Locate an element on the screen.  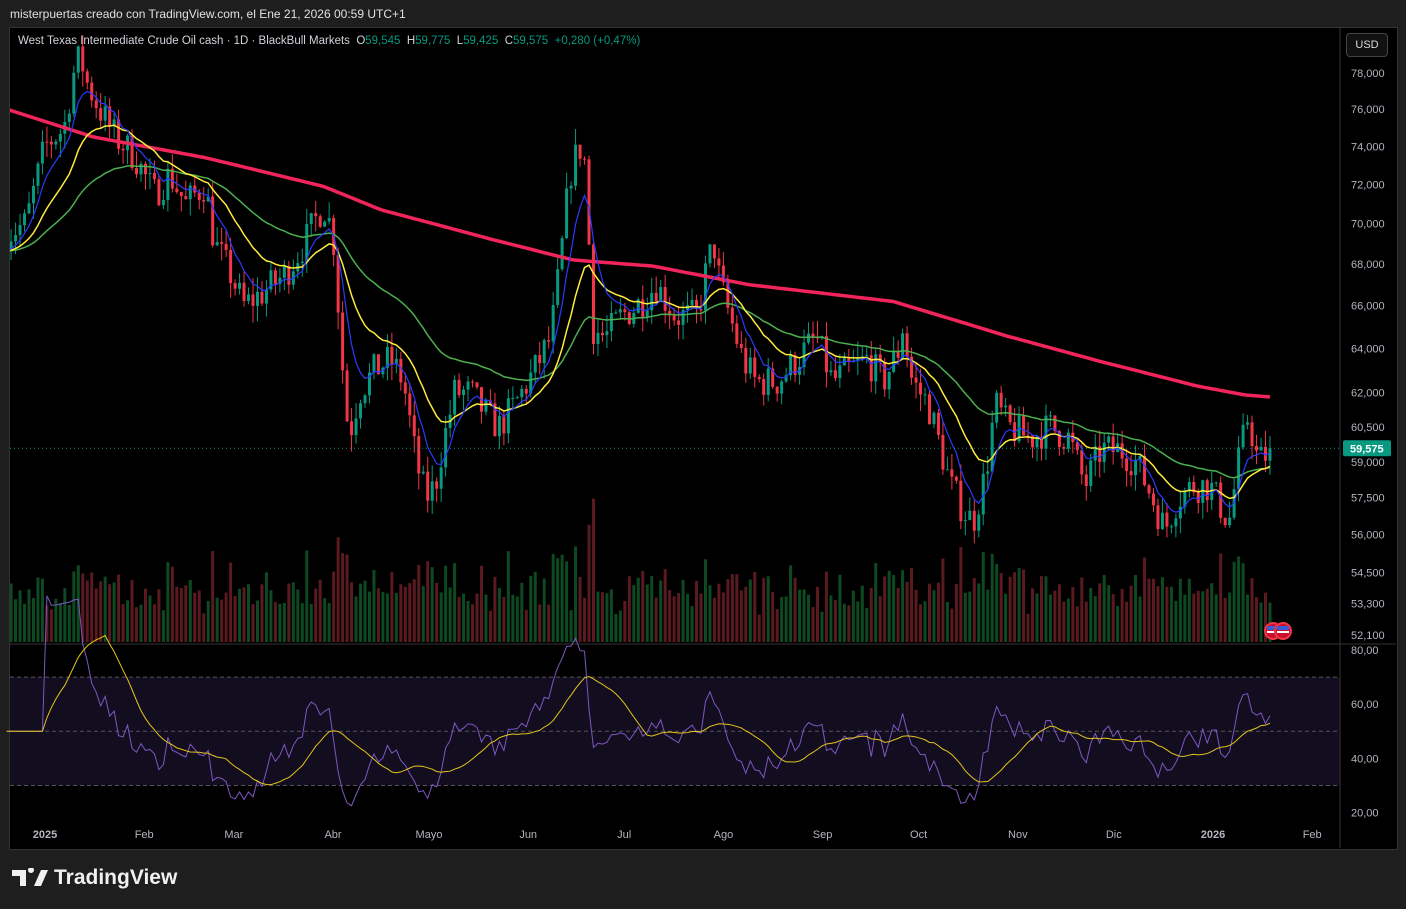
time-axis-label: Oct is located at coordinates (918, 835).